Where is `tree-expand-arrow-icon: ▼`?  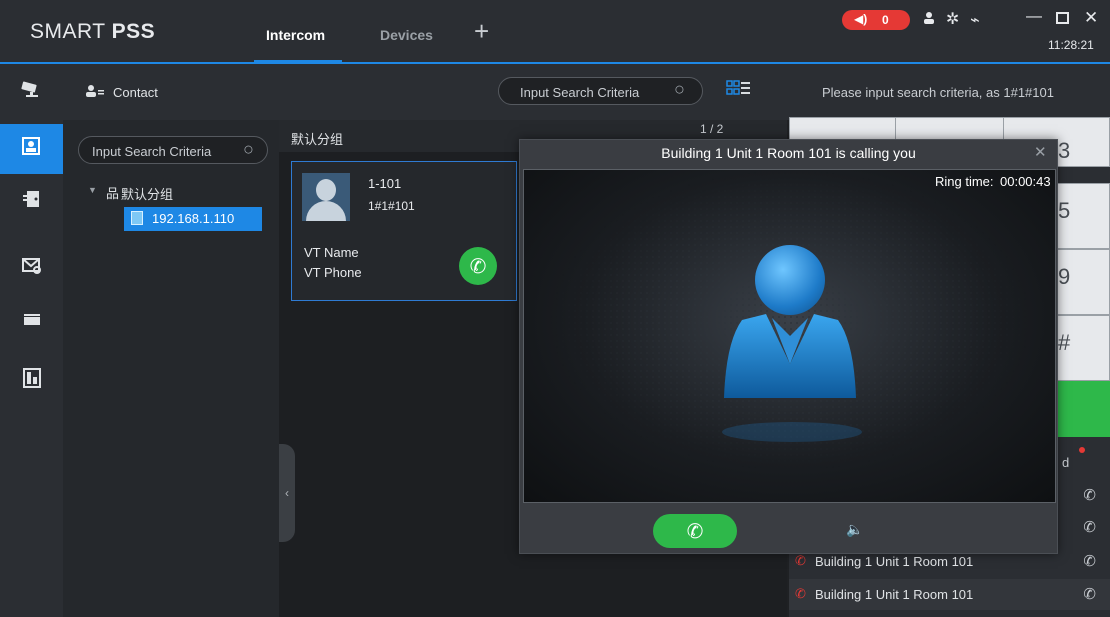 tree-expand-arrow-icon: ▼ is located at coordinates (92, 190).